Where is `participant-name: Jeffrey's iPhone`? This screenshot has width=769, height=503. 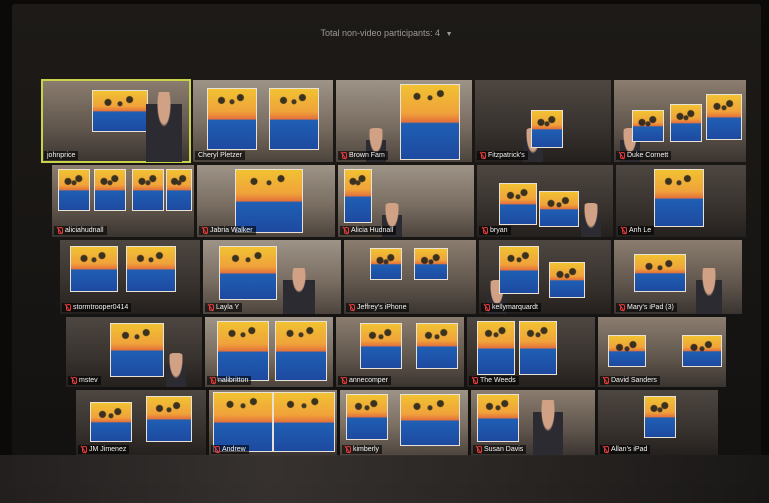 participant-name: Jeffrey's iPhone is located at coordinates (382, 307).